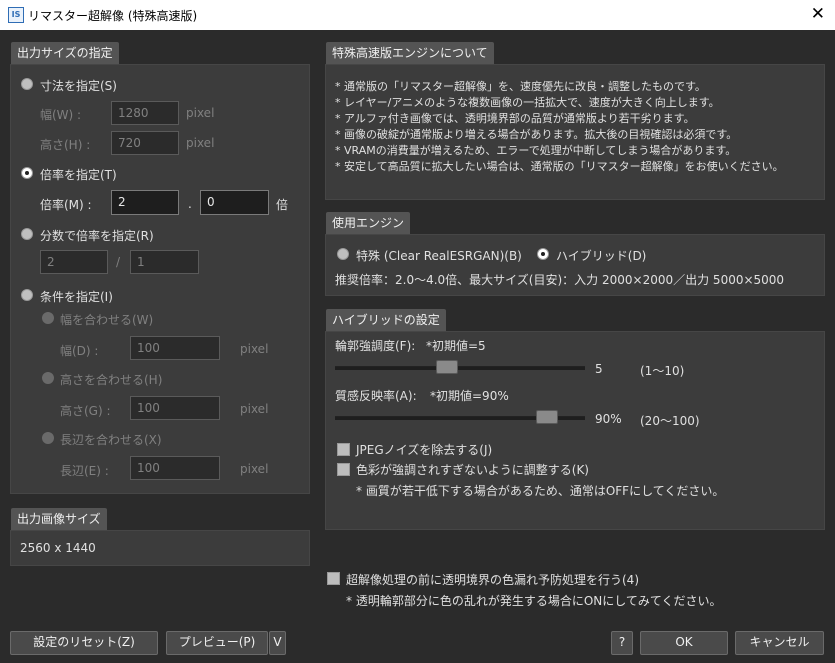 This screenshot has height=663, width=835. What do you see at coordinates (343, 449) in the screenshot?
I see `jpeg-noise-checkbox` at bounding box center [343, 449].